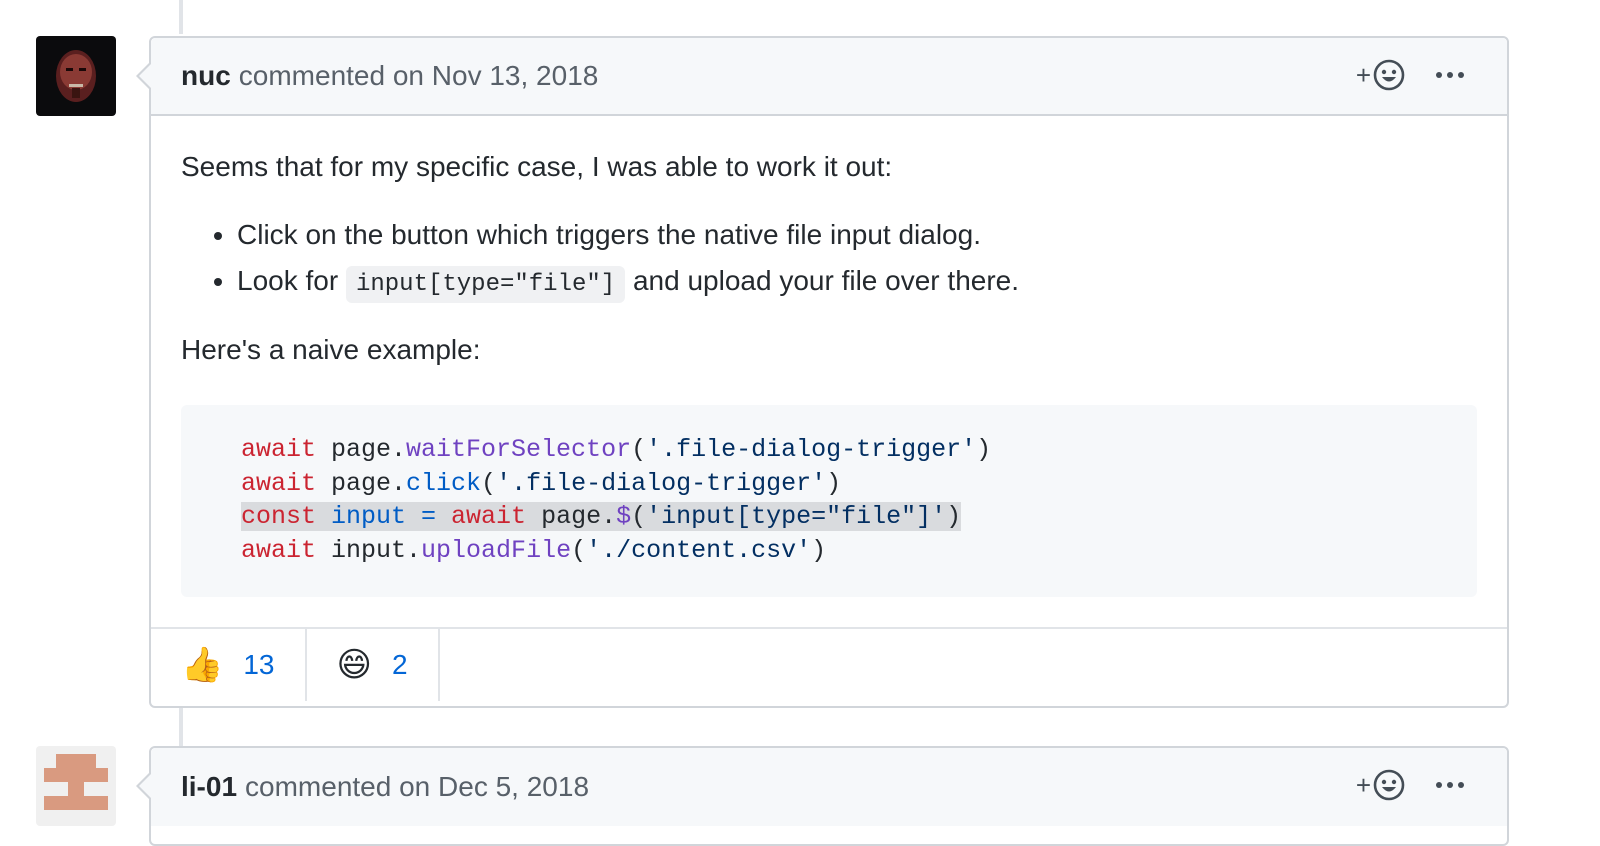  Describe the element at coordinates (202, 665) in the screenshot. I see `thumbs-up-icon: 👍` at that location.